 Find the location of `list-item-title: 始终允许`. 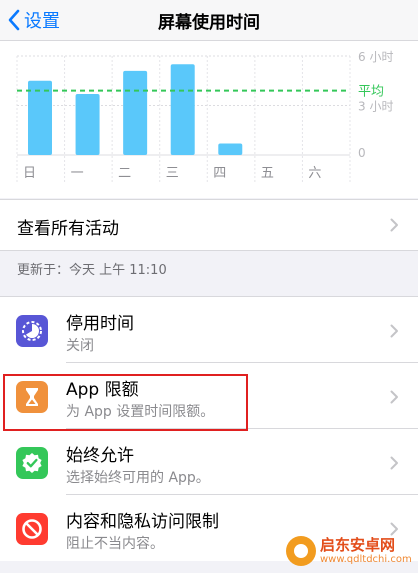

list-item-title: 始终允许 is located at coordinates (100, 456).